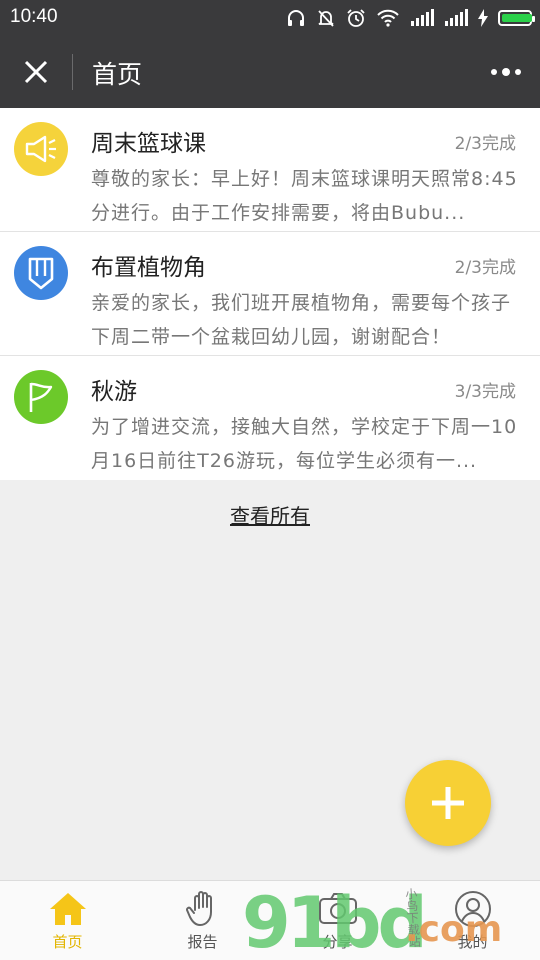 The height and width of the screenshot is (960, 540). Describe the element at coordinates (68, 909) in the screenshot. I see `home-icon` at that location.